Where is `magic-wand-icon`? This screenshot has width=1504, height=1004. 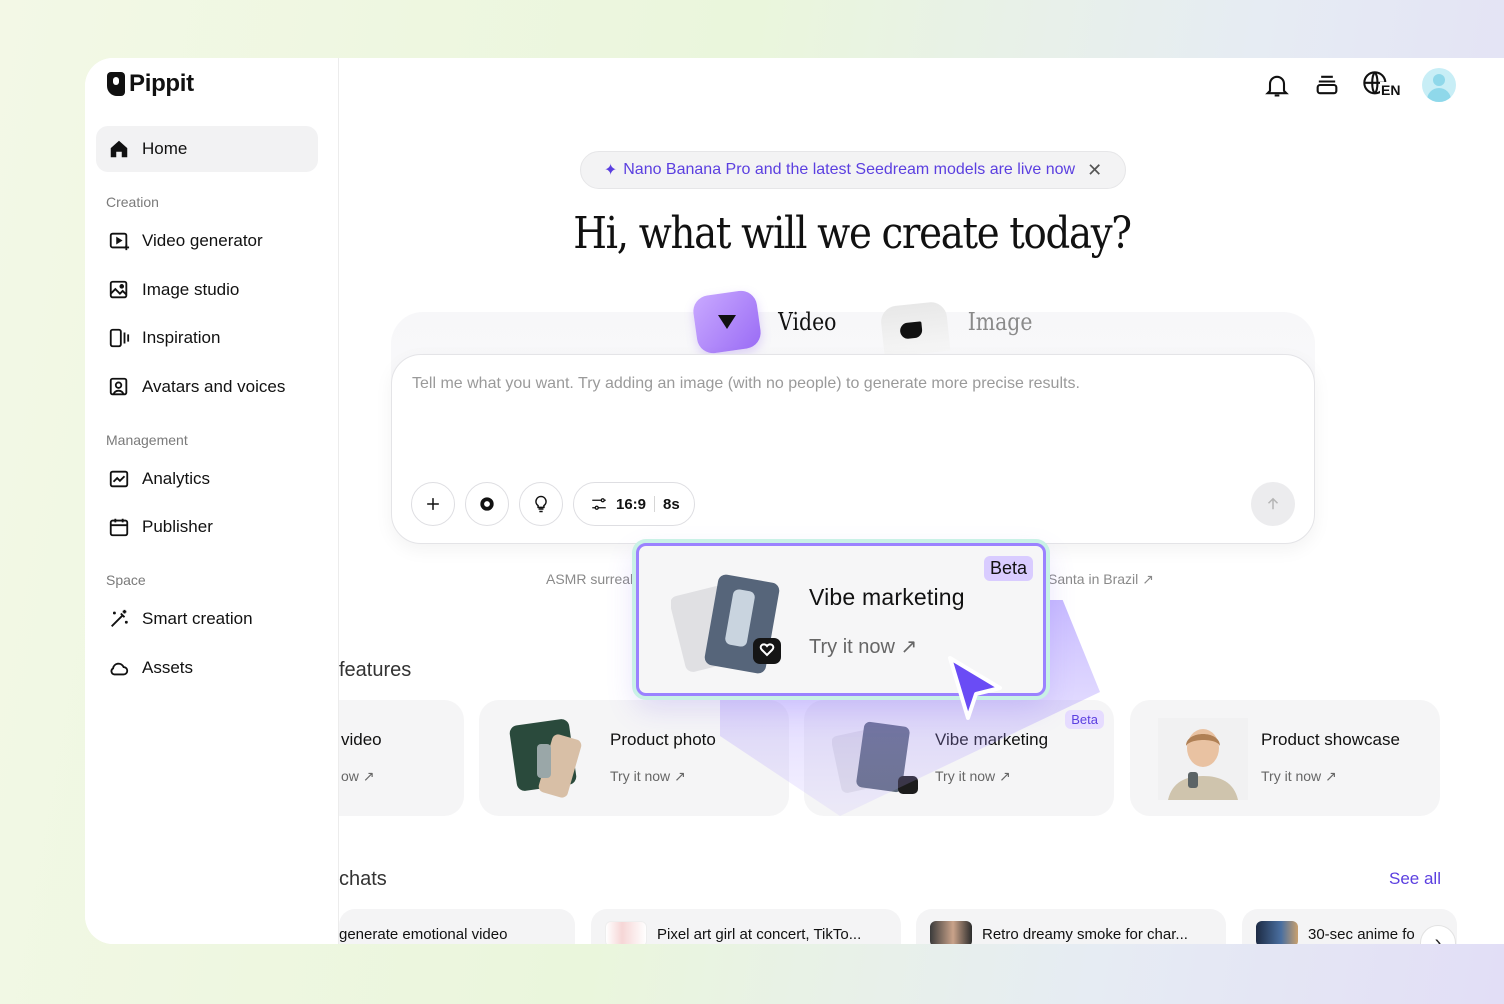 magic-wand-icon is located at coordinates (119, 619).